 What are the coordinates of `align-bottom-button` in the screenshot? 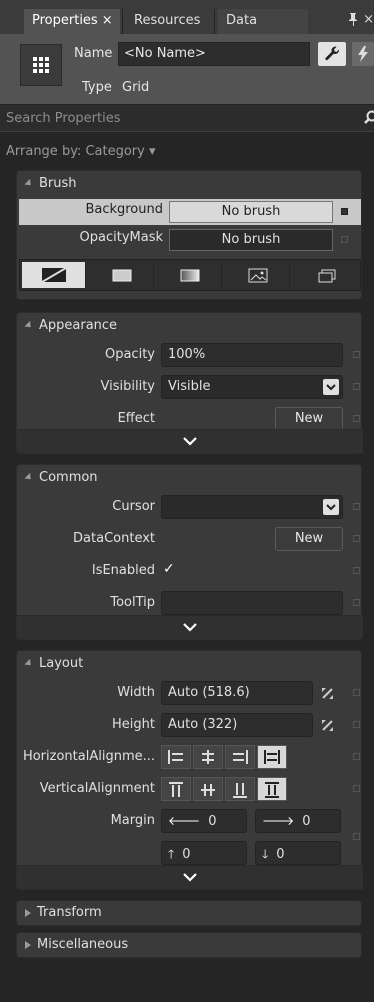 It's located at (240, 789).